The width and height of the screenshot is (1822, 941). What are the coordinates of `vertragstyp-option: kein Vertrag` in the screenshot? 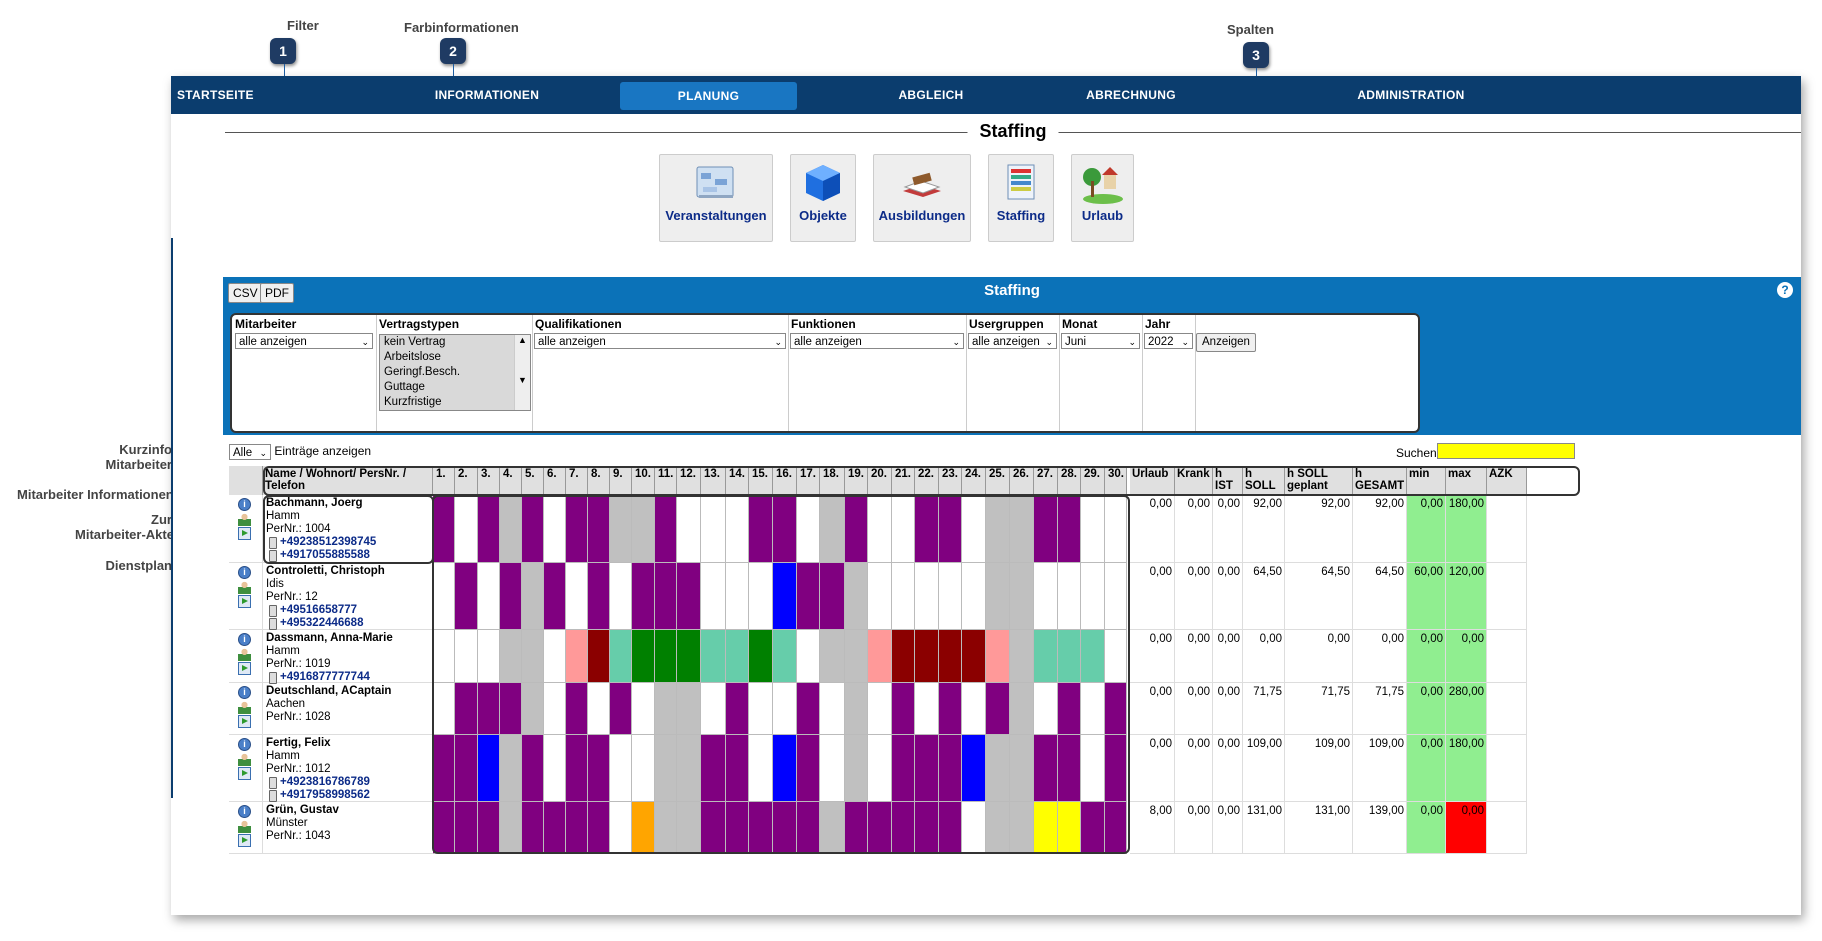 It's located at (447, 342).